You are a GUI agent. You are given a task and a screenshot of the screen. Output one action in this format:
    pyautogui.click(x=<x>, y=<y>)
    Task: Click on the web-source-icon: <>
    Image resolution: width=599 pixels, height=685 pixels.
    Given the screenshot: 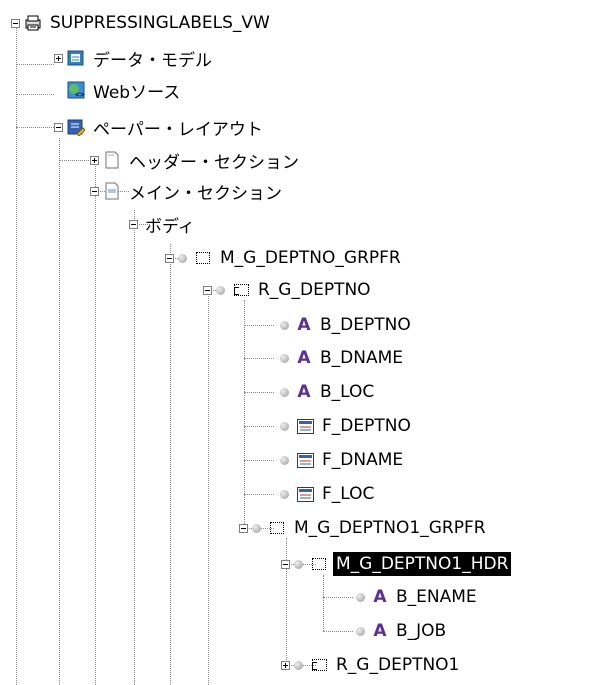 What is the action you would take?
    pyautogui.click(x=76, y=90)
    